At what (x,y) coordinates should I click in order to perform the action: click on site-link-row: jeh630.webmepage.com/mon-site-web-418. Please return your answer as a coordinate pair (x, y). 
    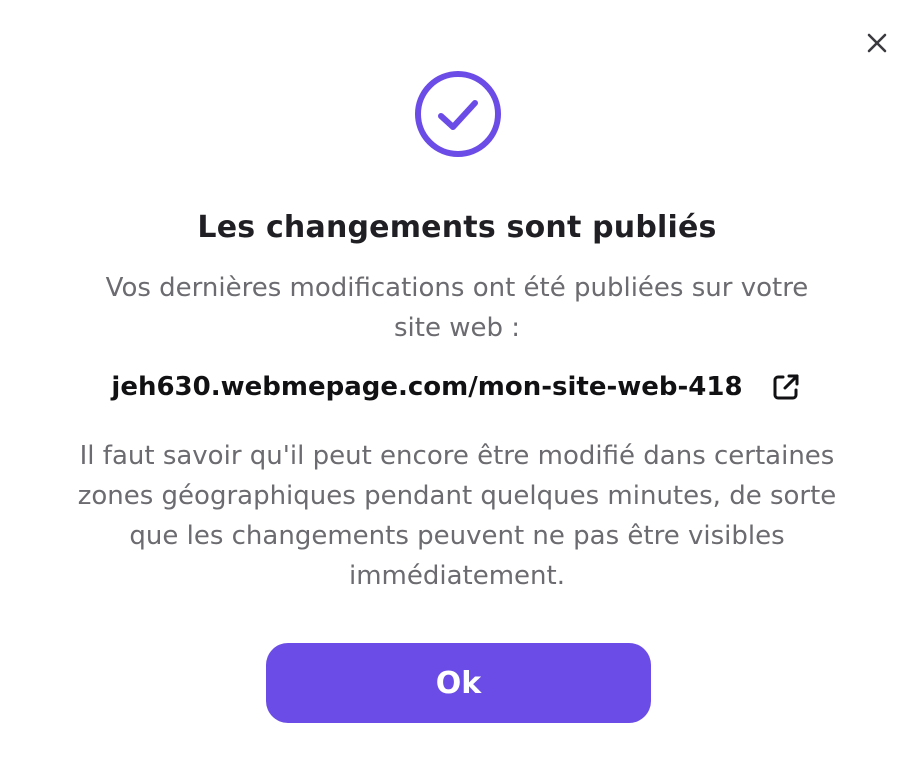
    Looking at the image, I should click on (457, 387).